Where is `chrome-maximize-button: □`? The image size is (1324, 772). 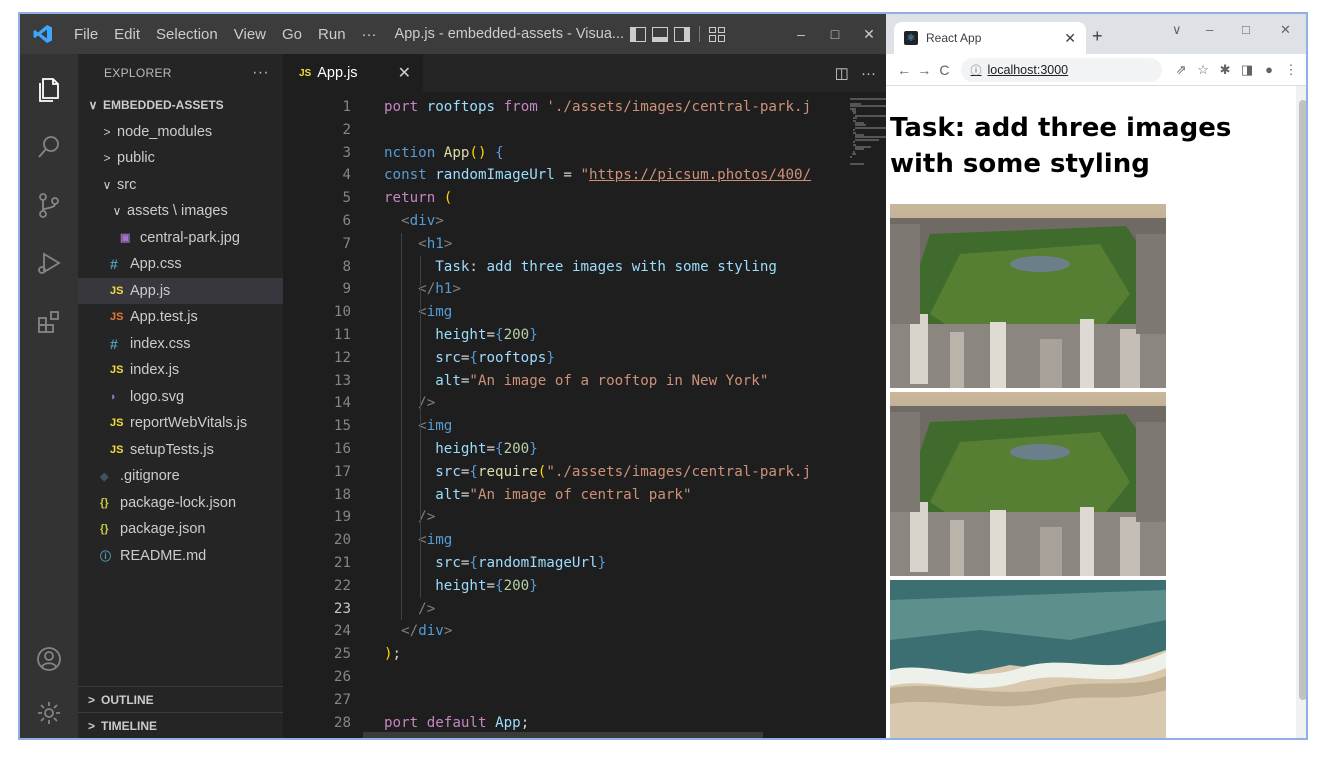 chrome-maximize-button: □ is located at coordinates (1246, 29).